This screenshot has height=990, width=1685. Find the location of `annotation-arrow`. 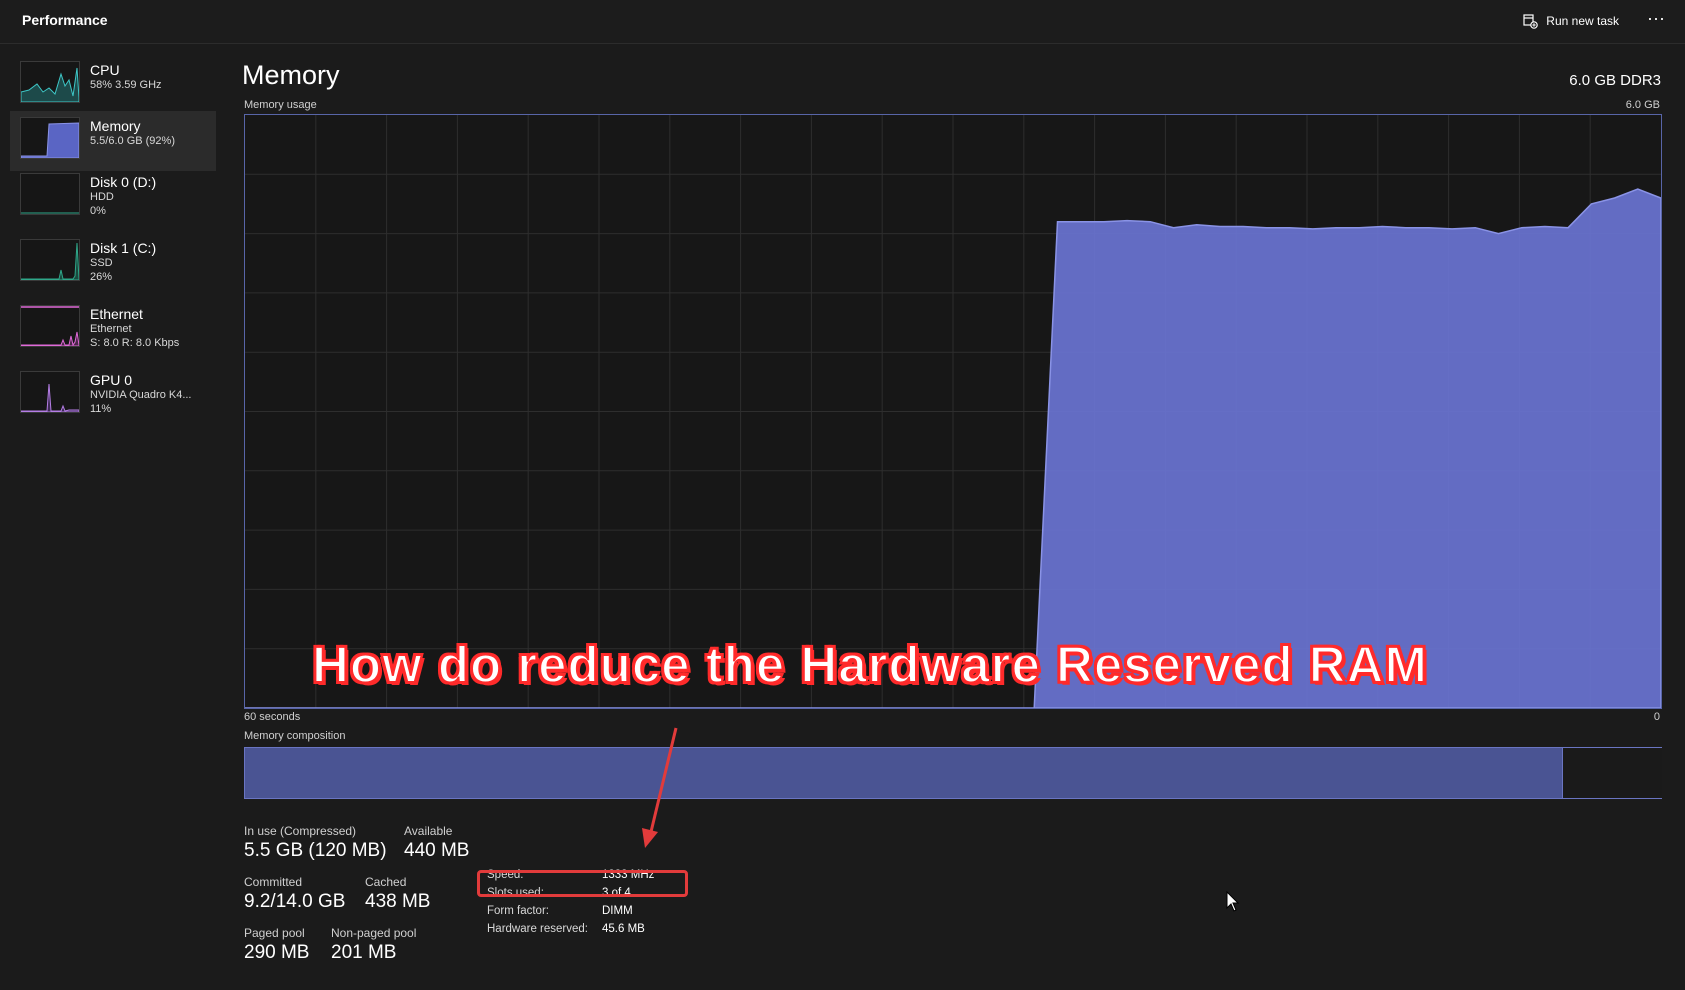

annotation-arrow is located at coordinates (660, 787).